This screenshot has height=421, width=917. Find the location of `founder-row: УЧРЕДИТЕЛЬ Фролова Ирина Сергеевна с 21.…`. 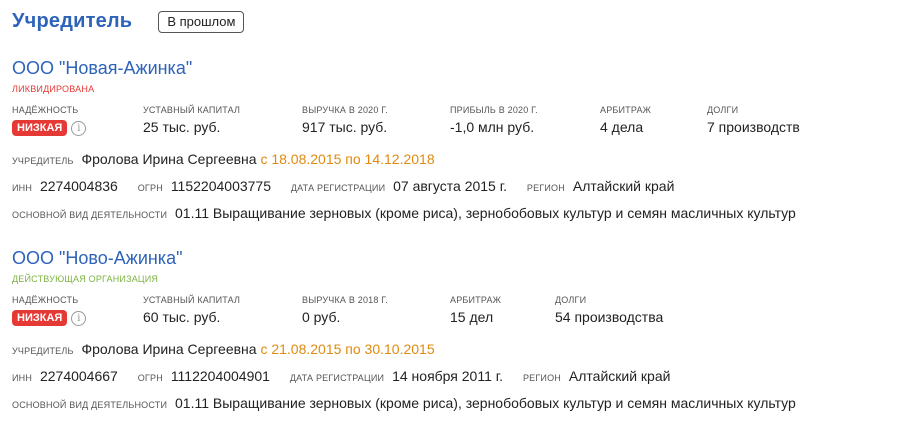

founder-row: УЧРЕДИТЕЛЬ Фролова Ирина Сергеевна с 21.… is located at coordinates (462, 350).